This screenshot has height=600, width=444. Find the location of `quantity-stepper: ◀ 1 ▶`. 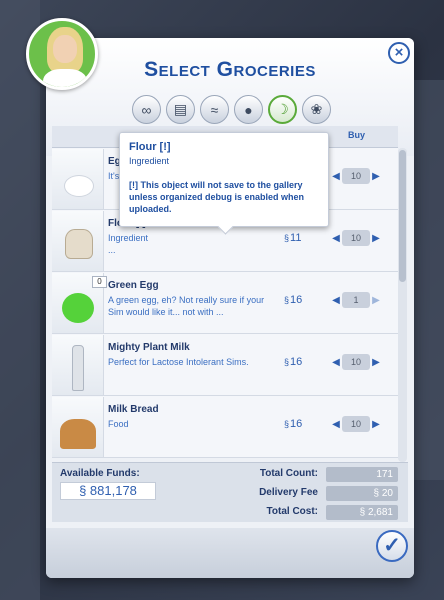

quantity-stepper: ◀ 1 ▶ is located at coordinates (356, 300).